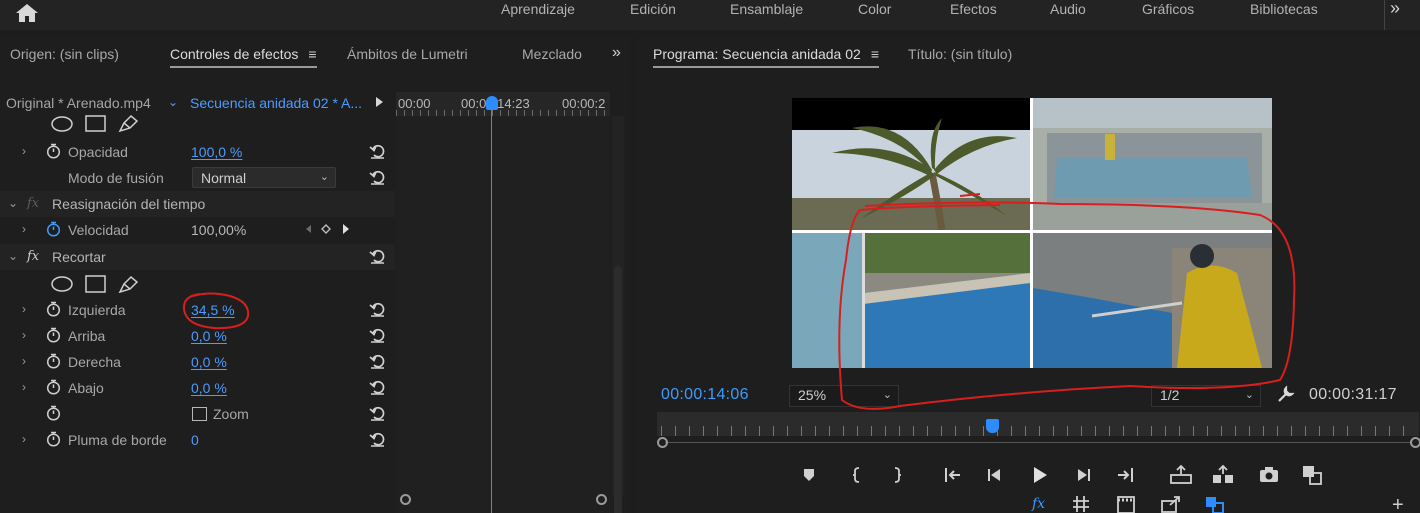  What do you see at coordinates (197, 204) in the screenshot?
I see `effect-header-time-remapping: ⌄ fx Reasignación del tiempo` at bounding box center [197, 204].